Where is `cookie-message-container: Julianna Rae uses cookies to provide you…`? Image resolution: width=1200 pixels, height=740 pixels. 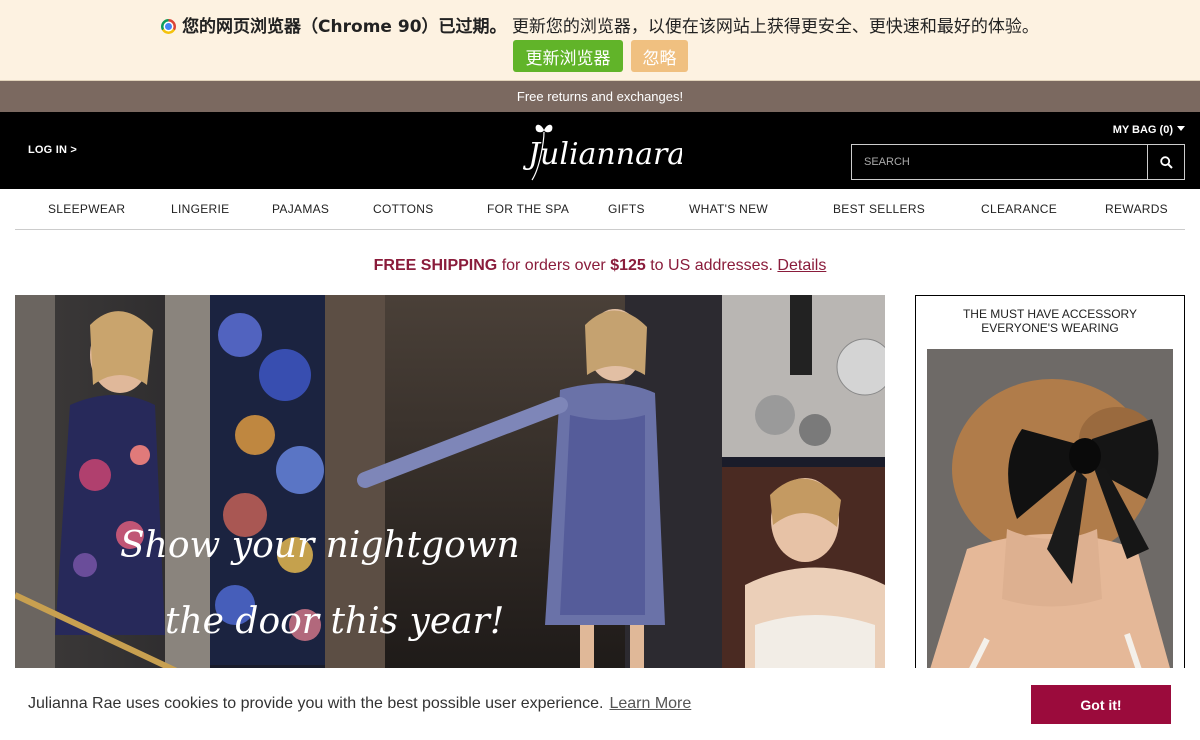
cookie-message-container: Julianna Rae uses cookies to provide you… is located at coordinates (359, 704).